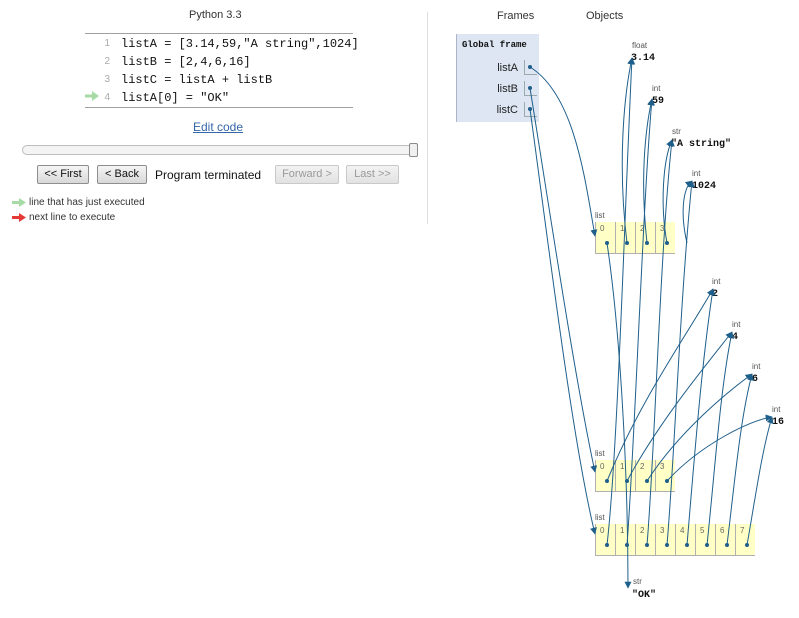 The height and width of the screenshot is (618, 799). I want to click on arrow-listC, so click(563, 321).